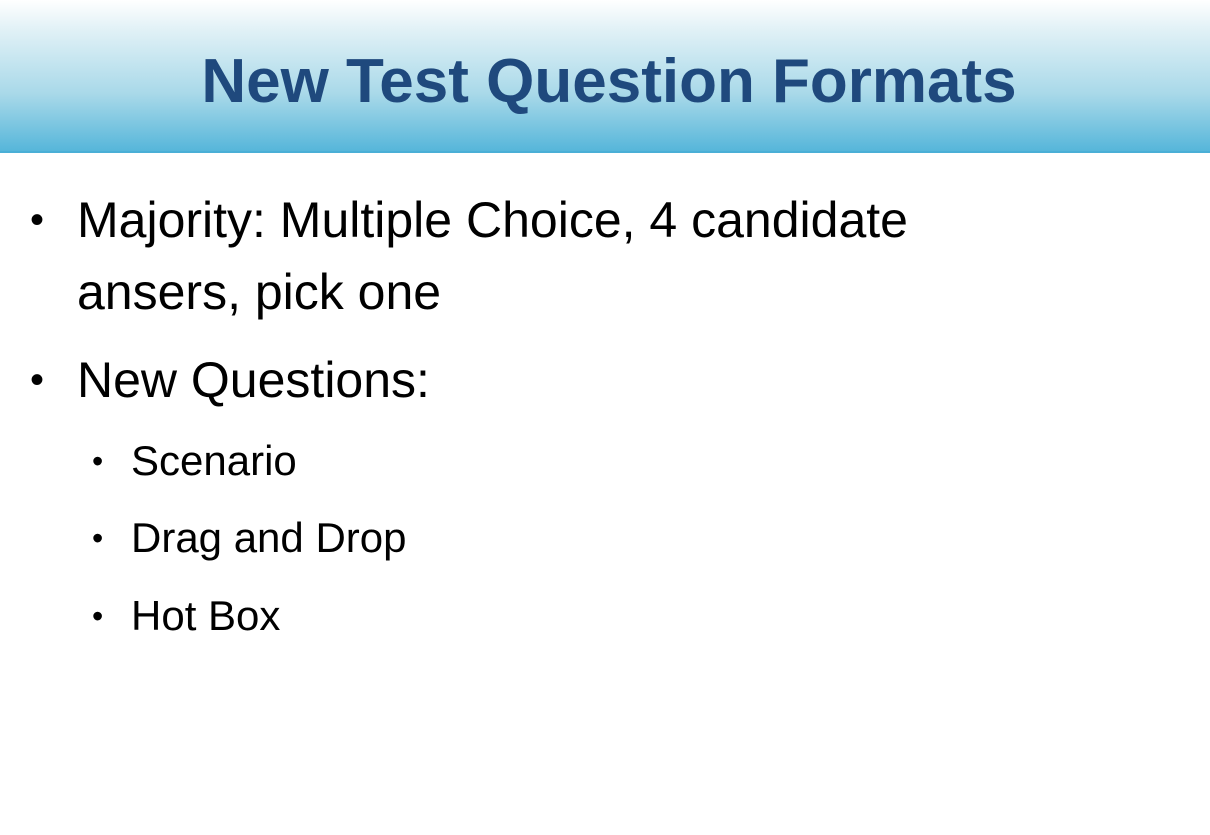 The width and height of the screenshot is (1210, 835). I want to click on sub-bullet-text: Hot Box, so click(206, 615).